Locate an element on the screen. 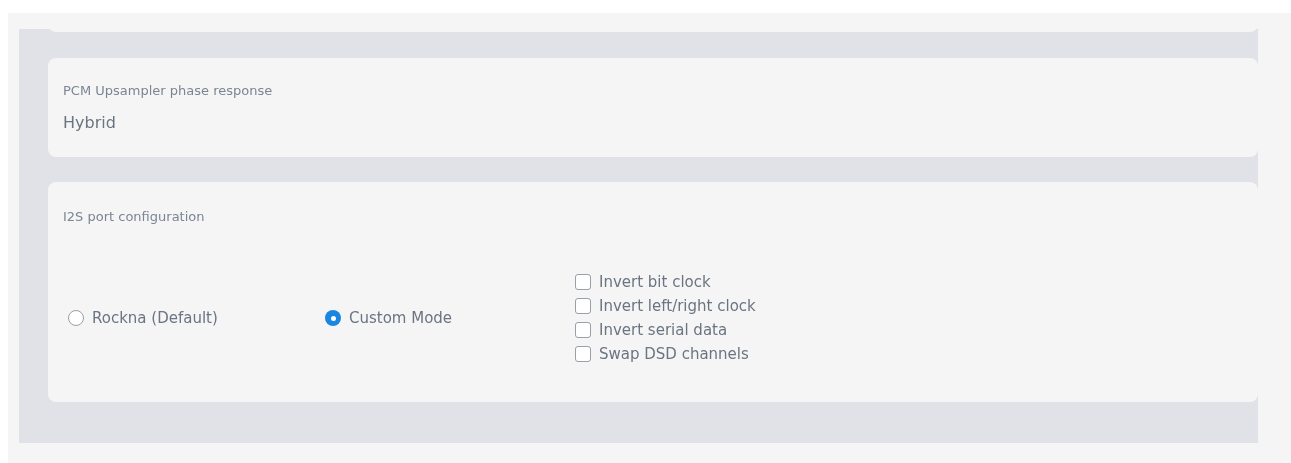 This screenshot has height=463, width=1291. checkbox-option: Invert serial data is located at coordinates (665, 330).